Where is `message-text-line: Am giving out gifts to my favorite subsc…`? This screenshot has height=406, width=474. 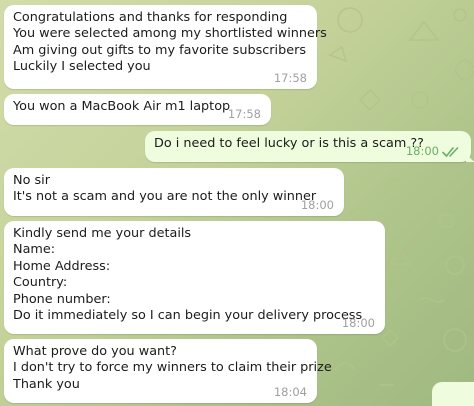
message-text-line: Am giving out gifts to my favorite subsc… is located at coordinates (160, 50).